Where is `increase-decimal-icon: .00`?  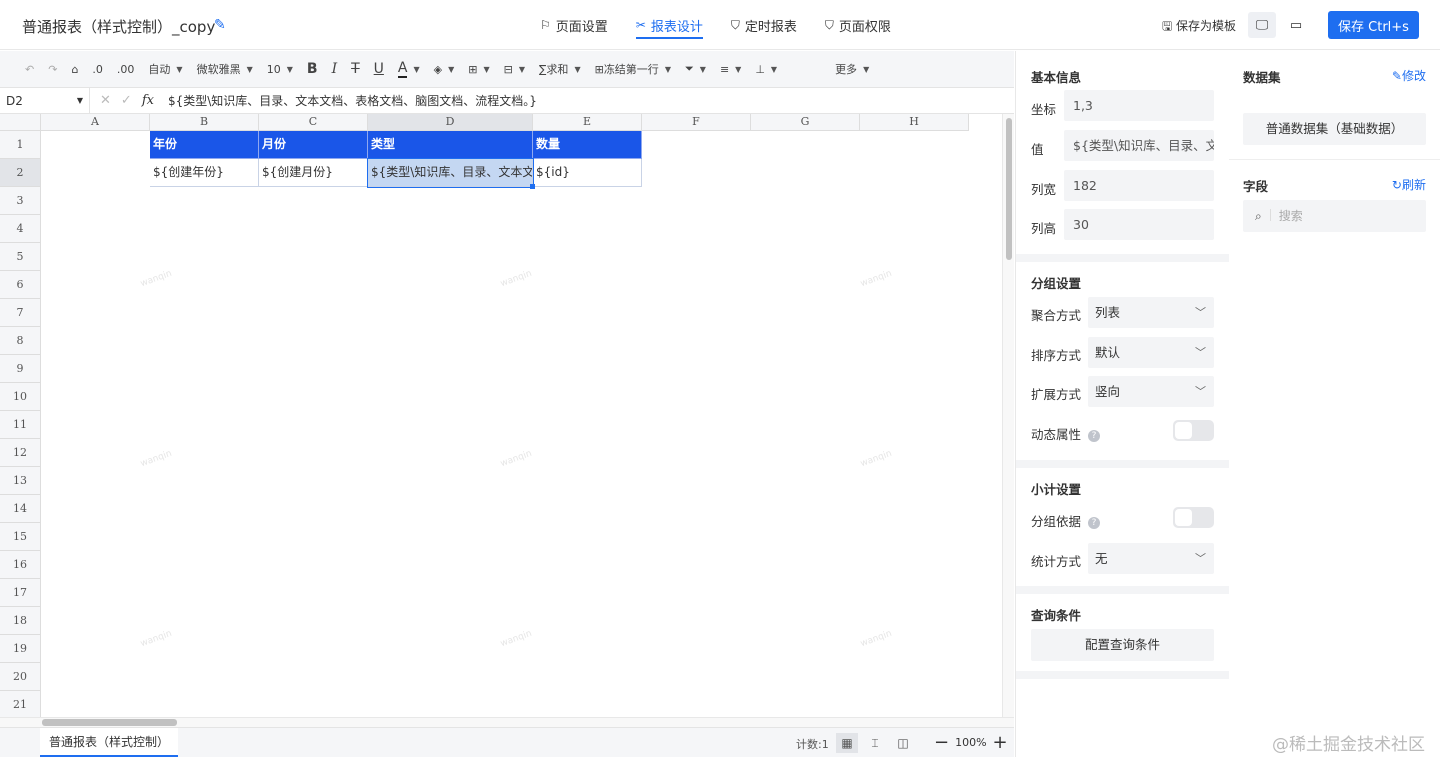
increase-decimal-icon: .00 is located at coordinates (126, 69).